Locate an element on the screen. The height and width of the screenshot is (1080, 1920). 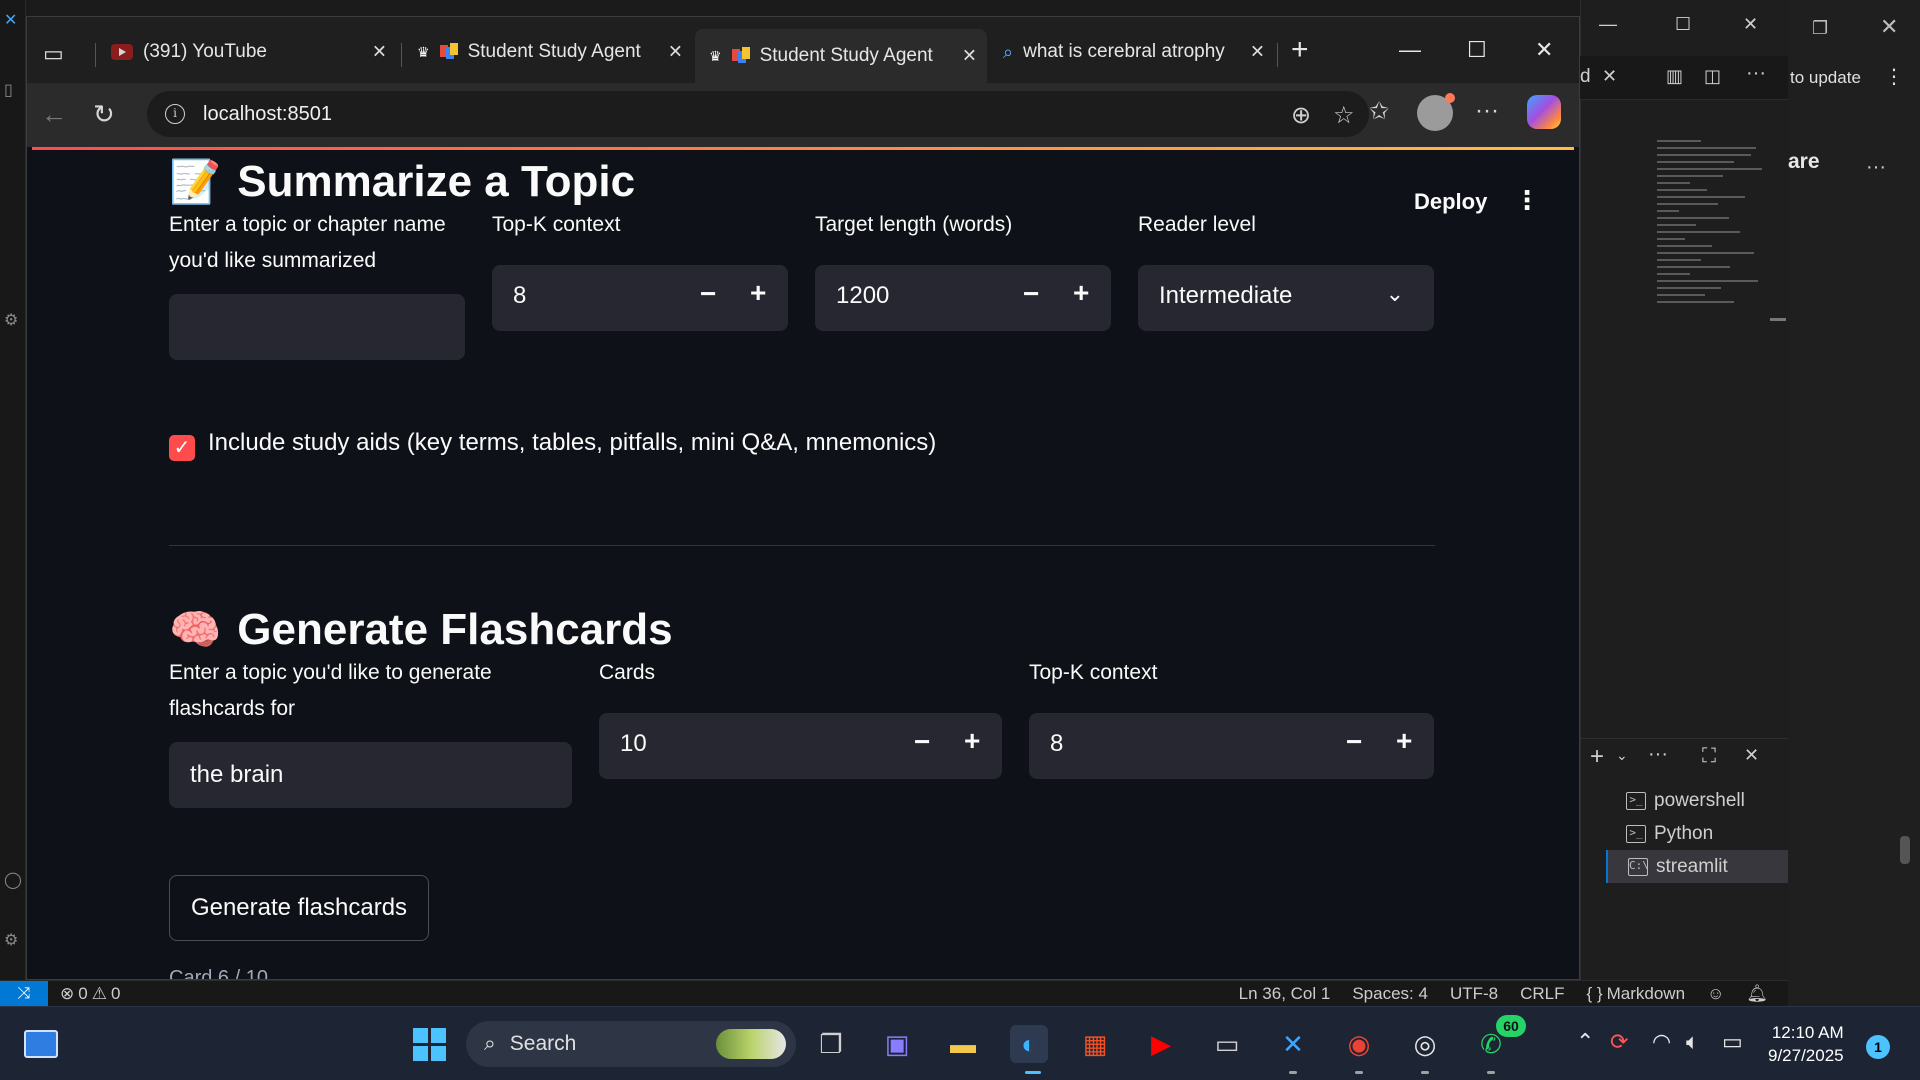
line-ending: CRLF is located at coordinates (1542, 994).